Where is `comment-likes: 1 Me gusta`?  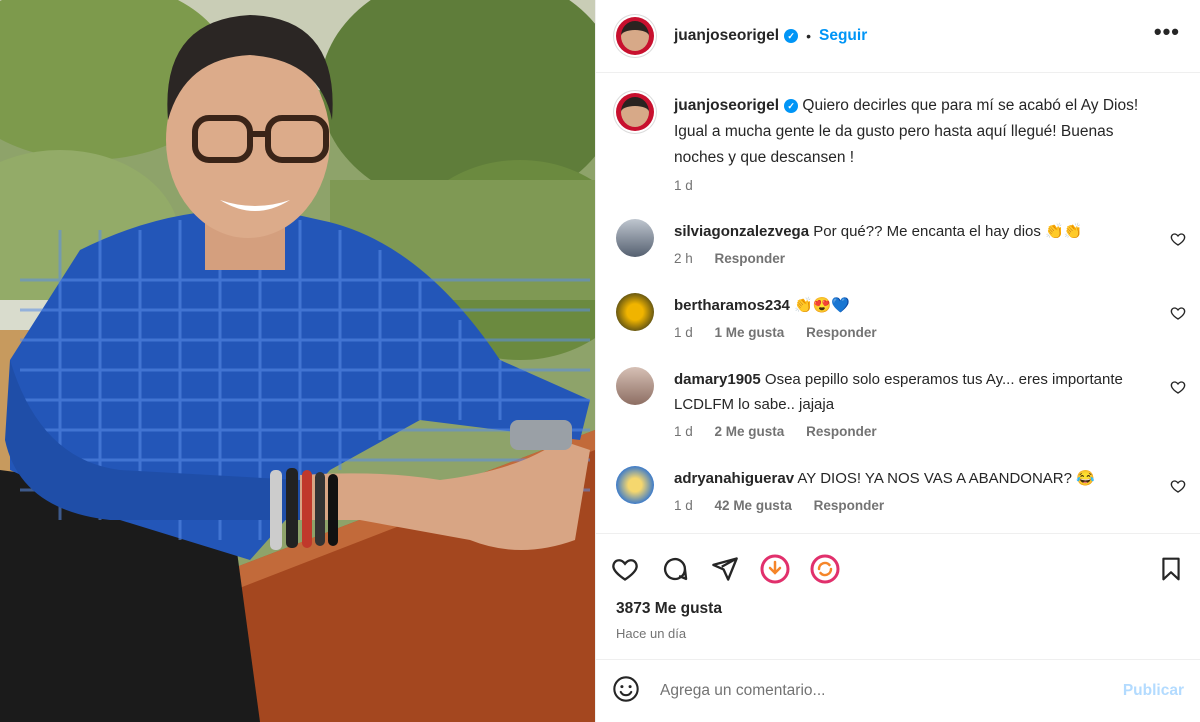
comment-likes: 1 Me gusta is located at coordinates (750, 332).